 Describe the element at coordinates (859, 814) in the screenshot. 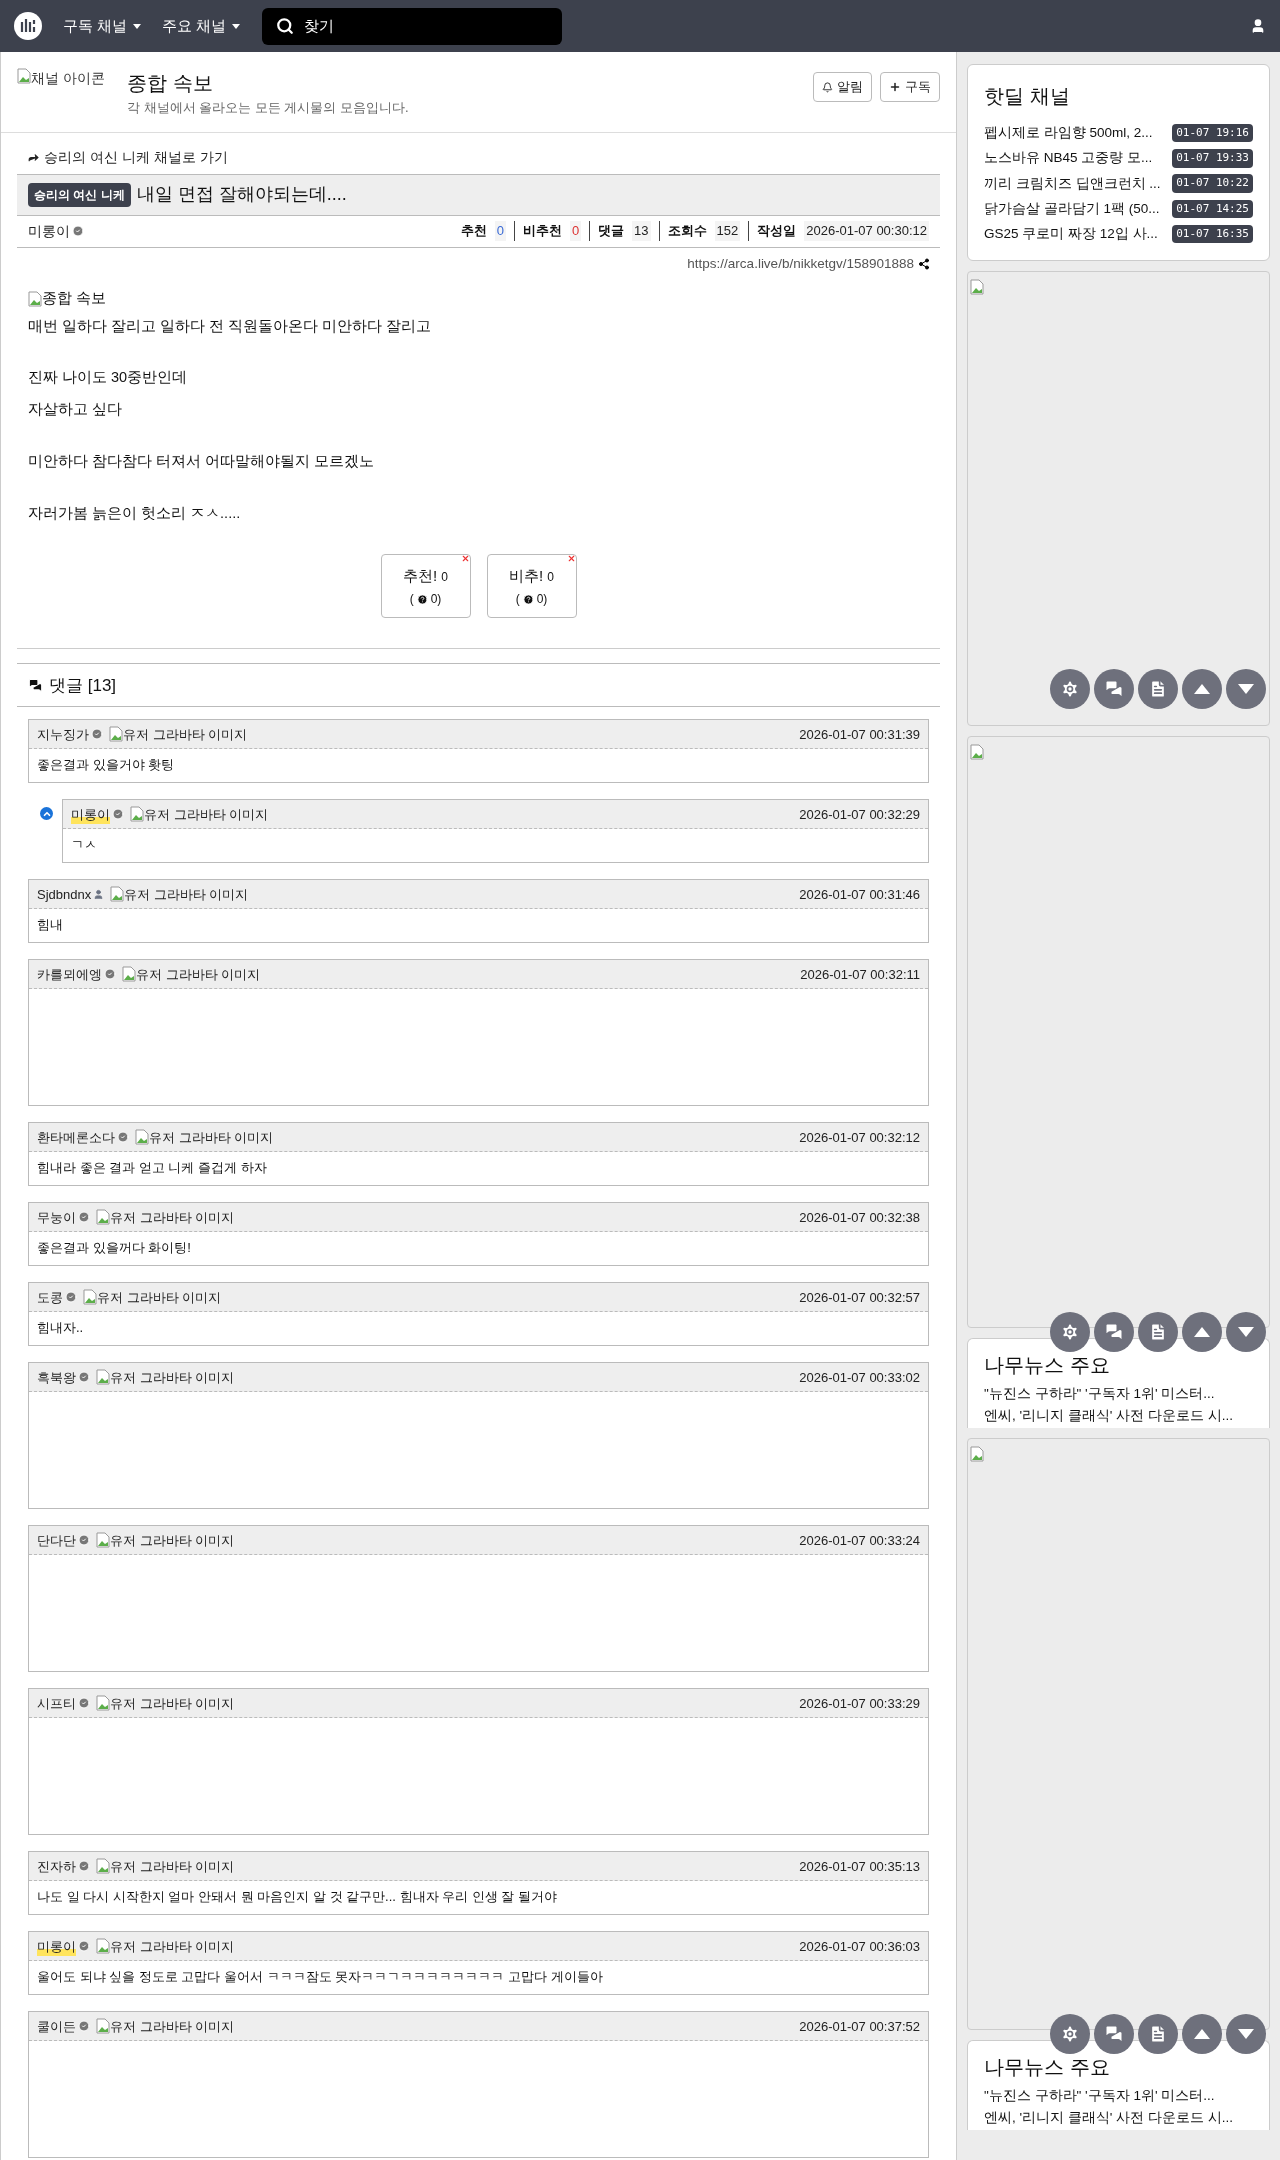

I see `comment-time: 2026-01-07 00:32:29` at that location.